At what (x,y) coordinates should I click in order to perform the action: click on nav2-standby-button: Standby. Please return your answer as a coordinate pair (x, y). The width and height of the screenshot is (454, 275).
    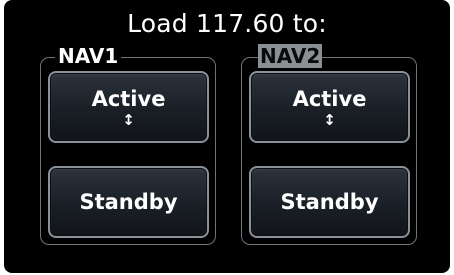
    Looking at the image, I should click on (329, 202).